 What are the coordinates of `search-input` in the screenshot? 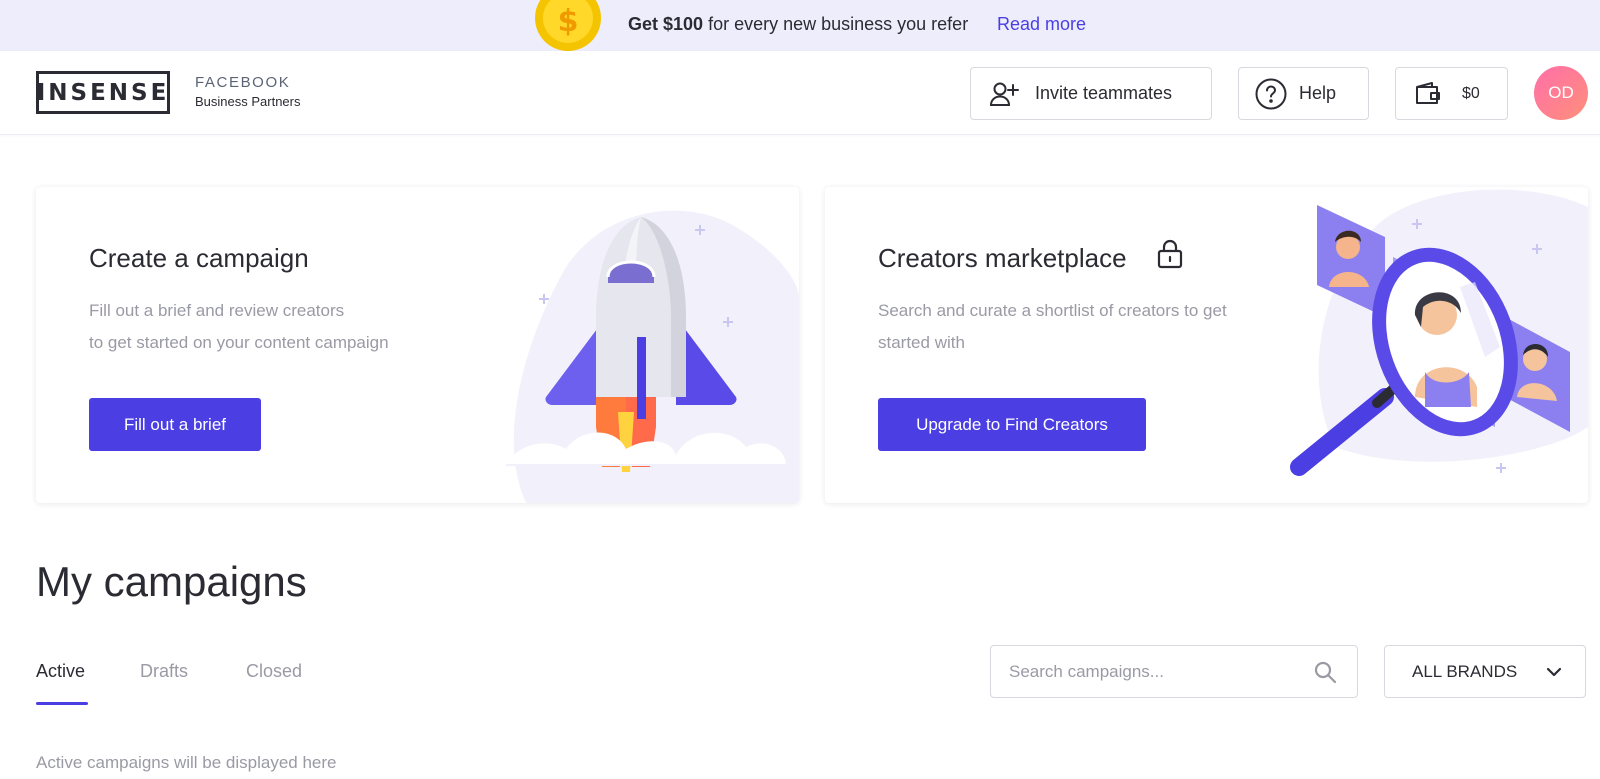 It's located at (1159, 671).